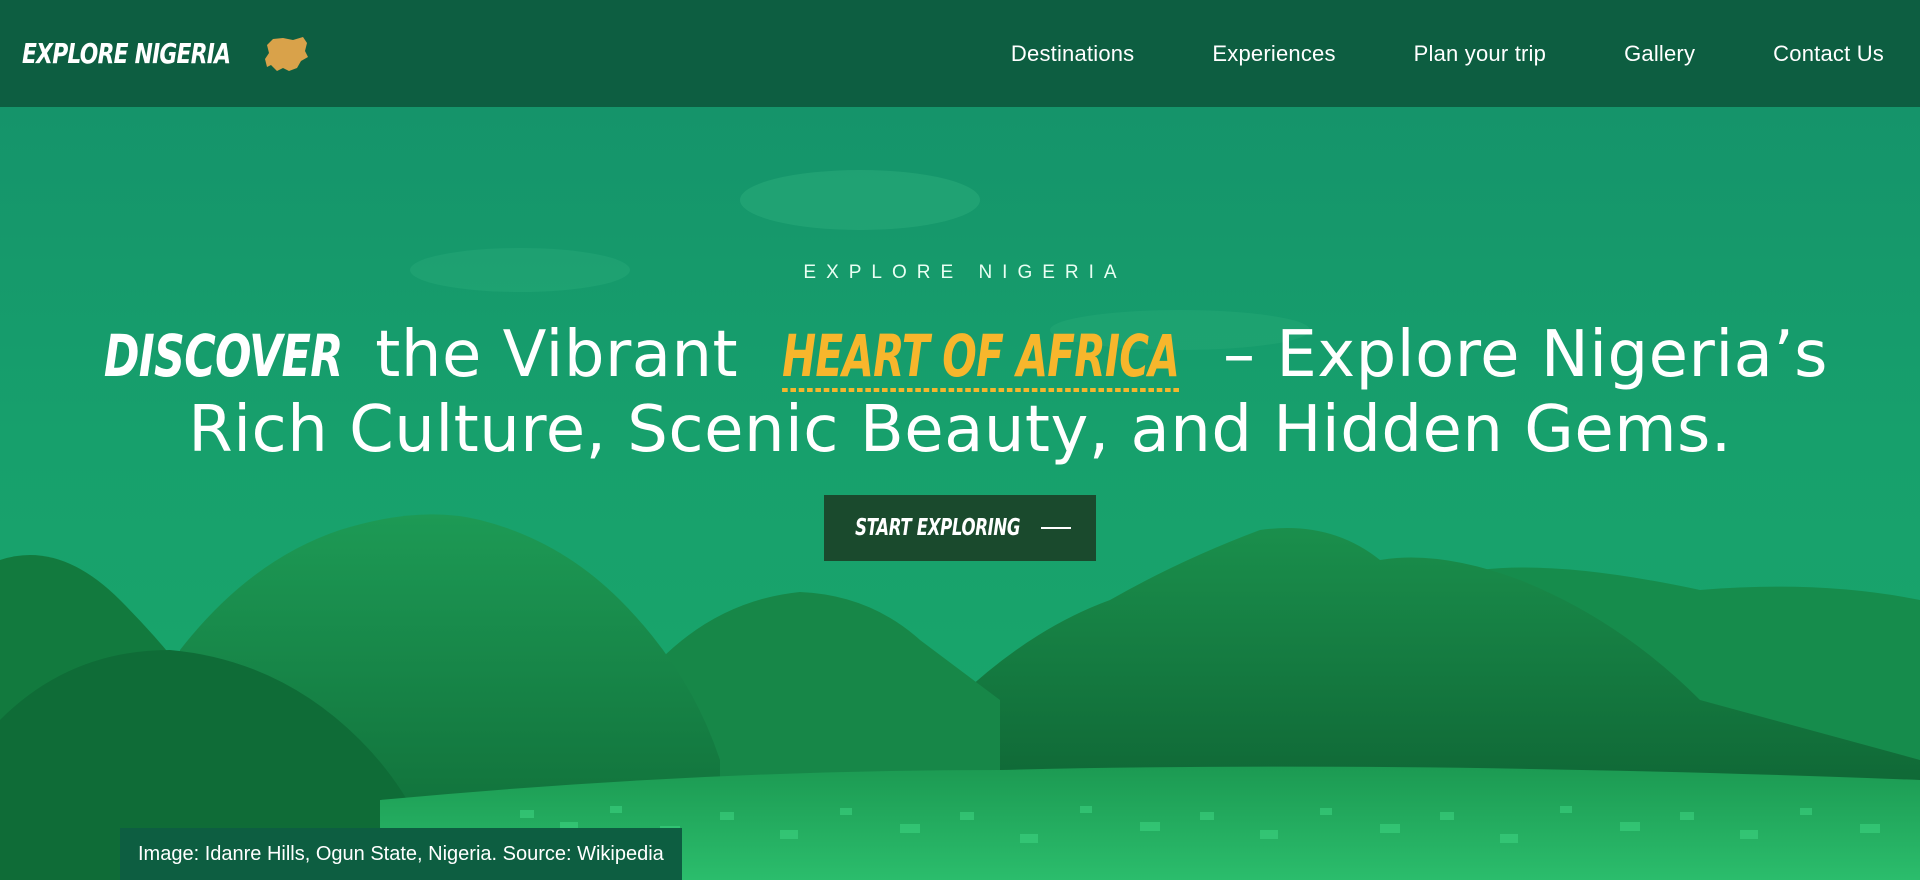  I want to click on nav-link-destinations: Destinations, so click(1072, 54).